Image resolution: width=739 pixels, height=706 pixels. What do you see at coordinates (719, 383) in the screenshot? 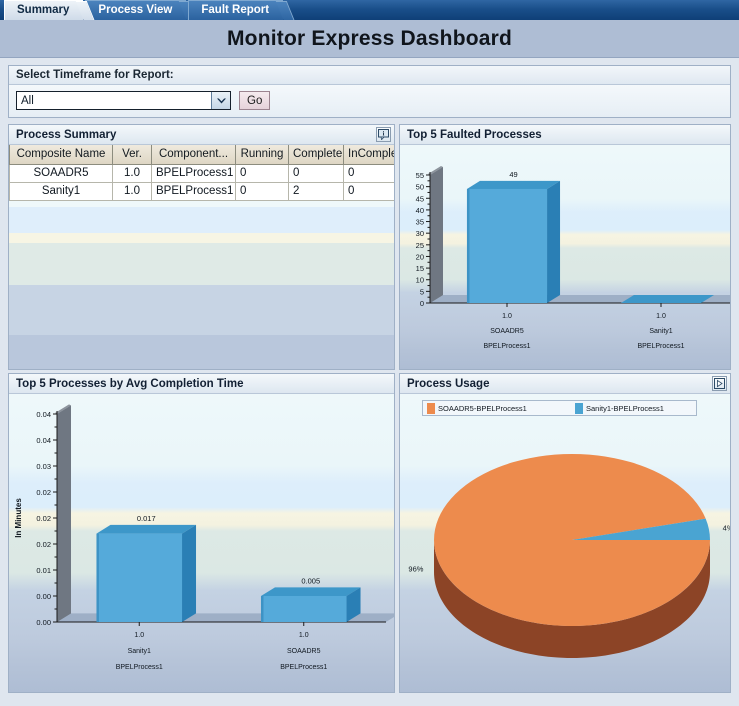
I see `play-next-icon` at bounding box center [719, 383].